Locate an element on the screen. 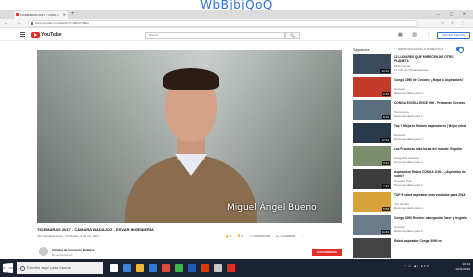 Image resolution: width=473 pixels, height=277 pixels. windows-start-icon is located at coordinates (8, 268).